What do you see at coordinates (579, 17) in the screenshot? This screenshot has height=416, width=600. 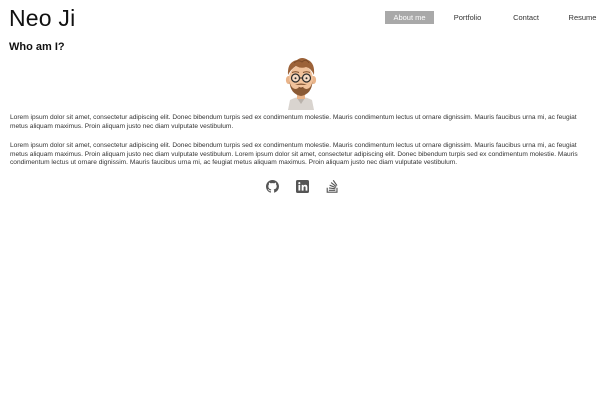 I see `nav-item-resume: Resume` at bounding box center [579, 17].